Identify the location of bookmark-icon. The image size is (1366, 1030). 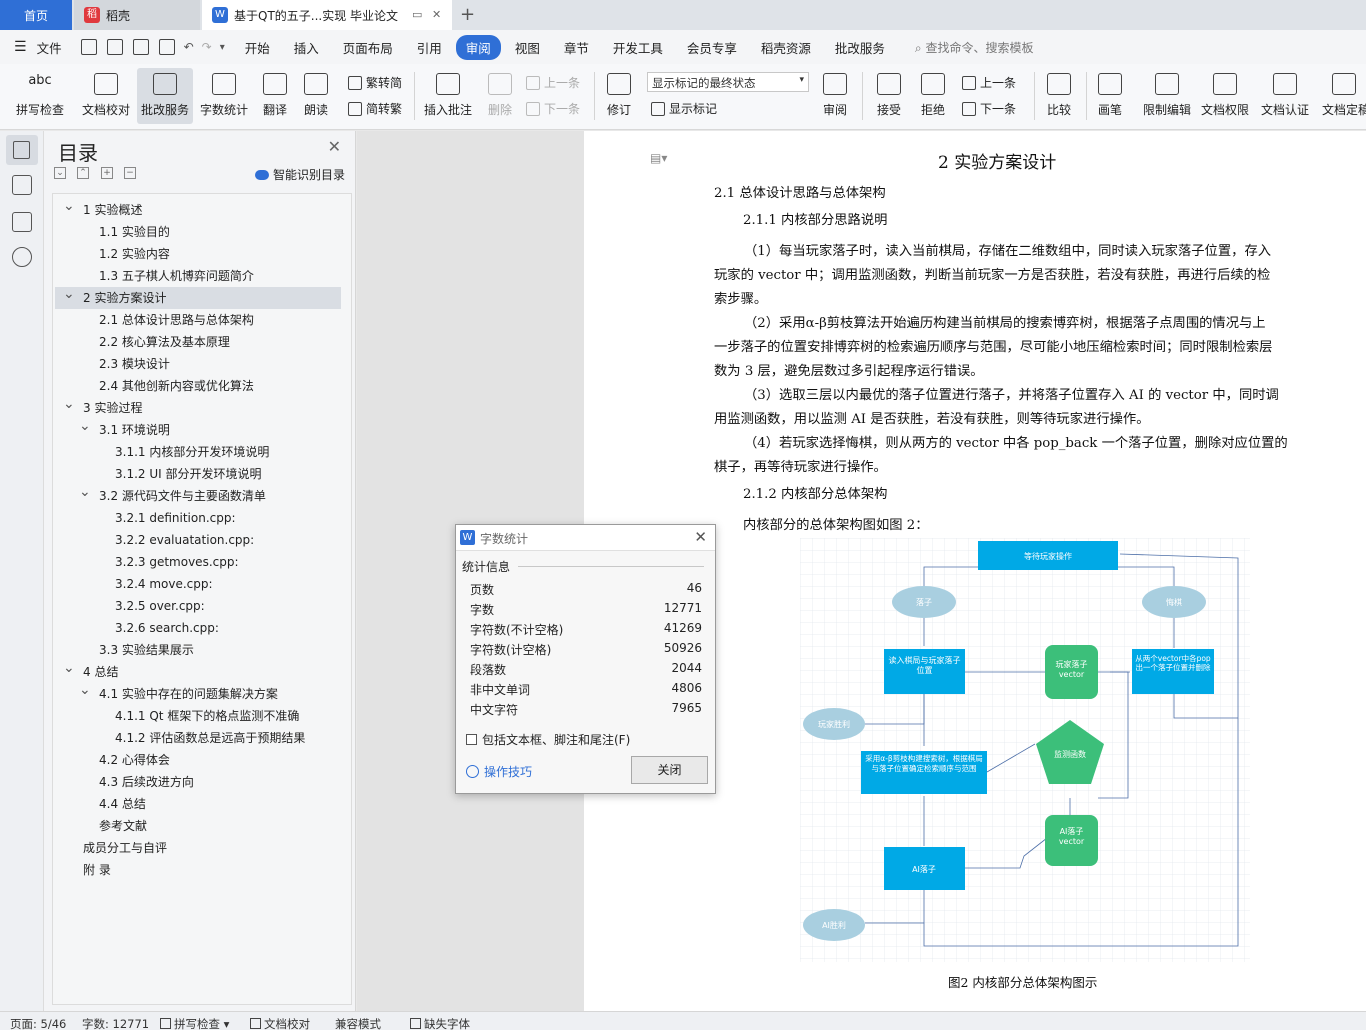
(22, 222).